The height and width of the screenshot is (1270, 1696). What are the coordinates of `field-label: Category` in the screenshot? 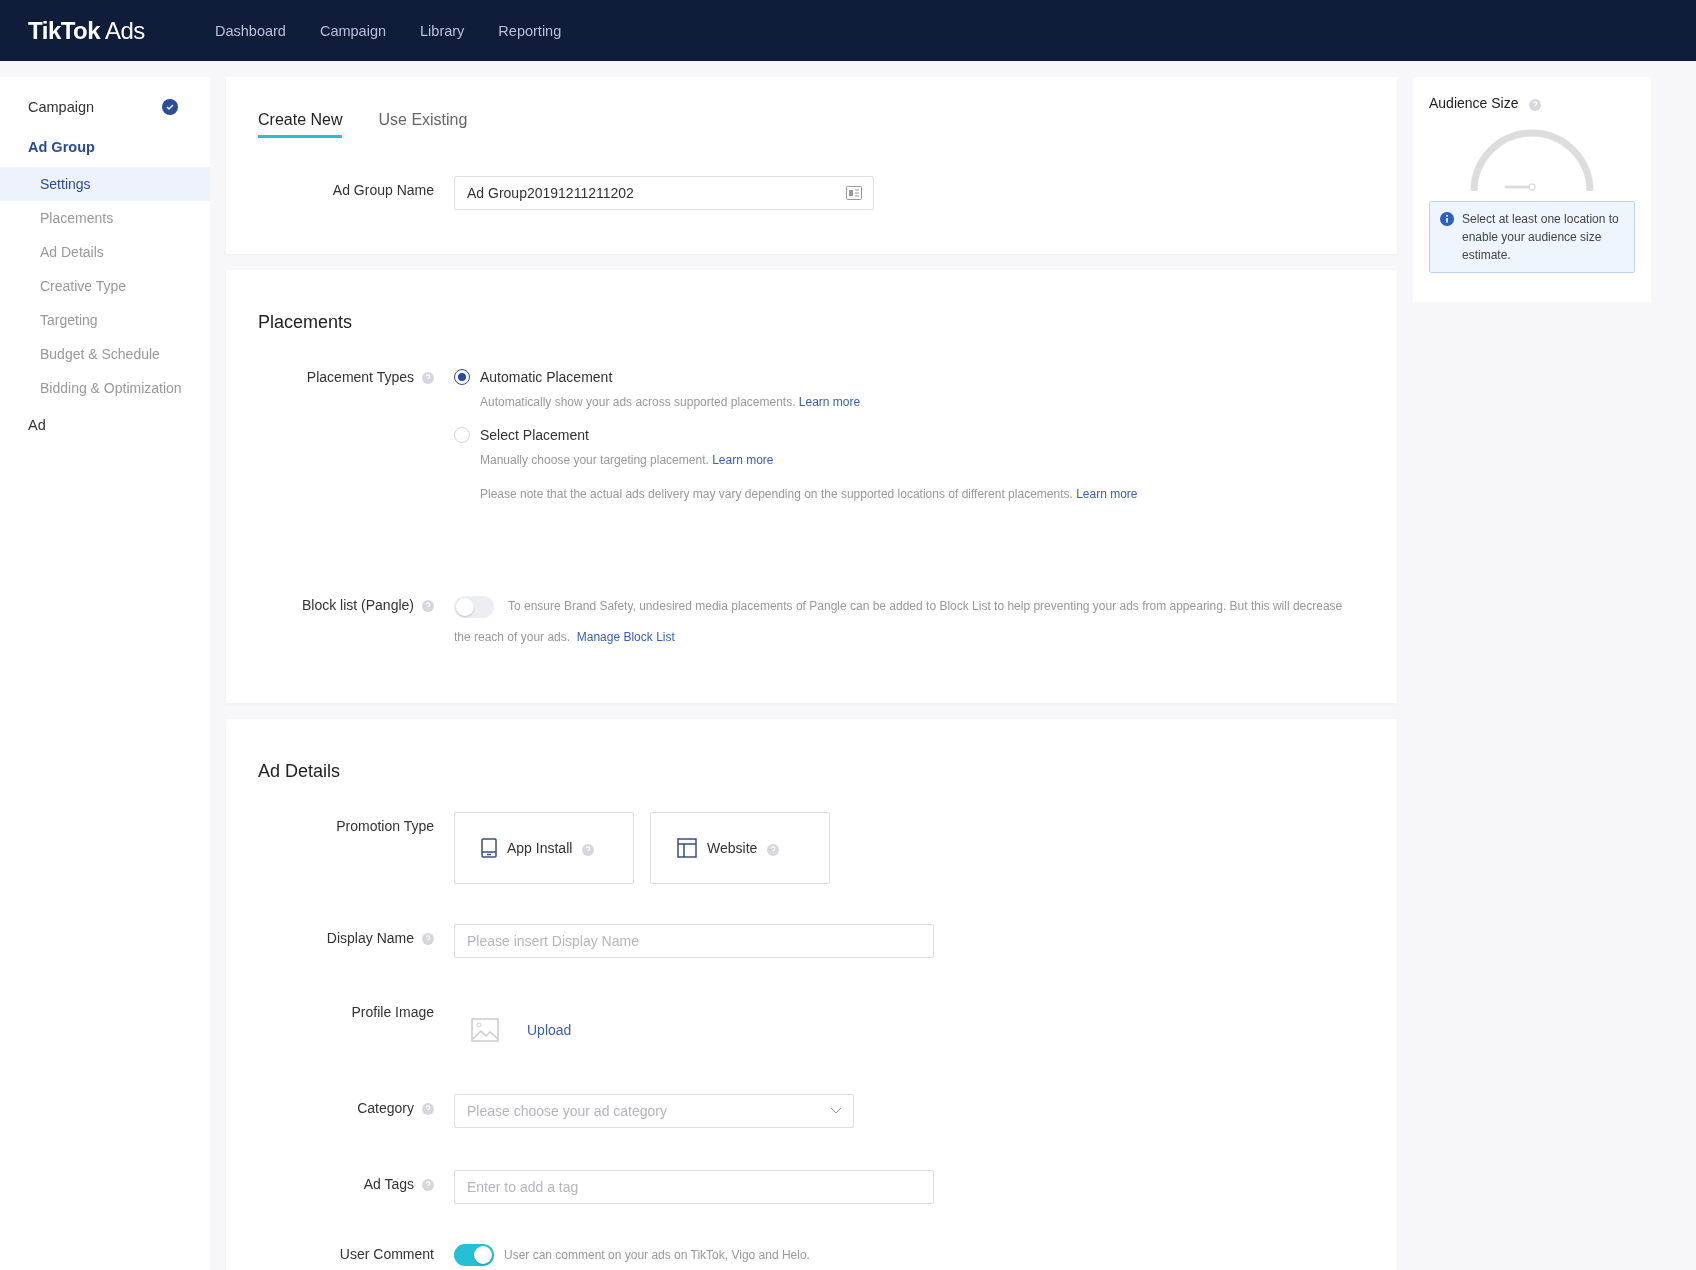 It's located at (385, 1108).